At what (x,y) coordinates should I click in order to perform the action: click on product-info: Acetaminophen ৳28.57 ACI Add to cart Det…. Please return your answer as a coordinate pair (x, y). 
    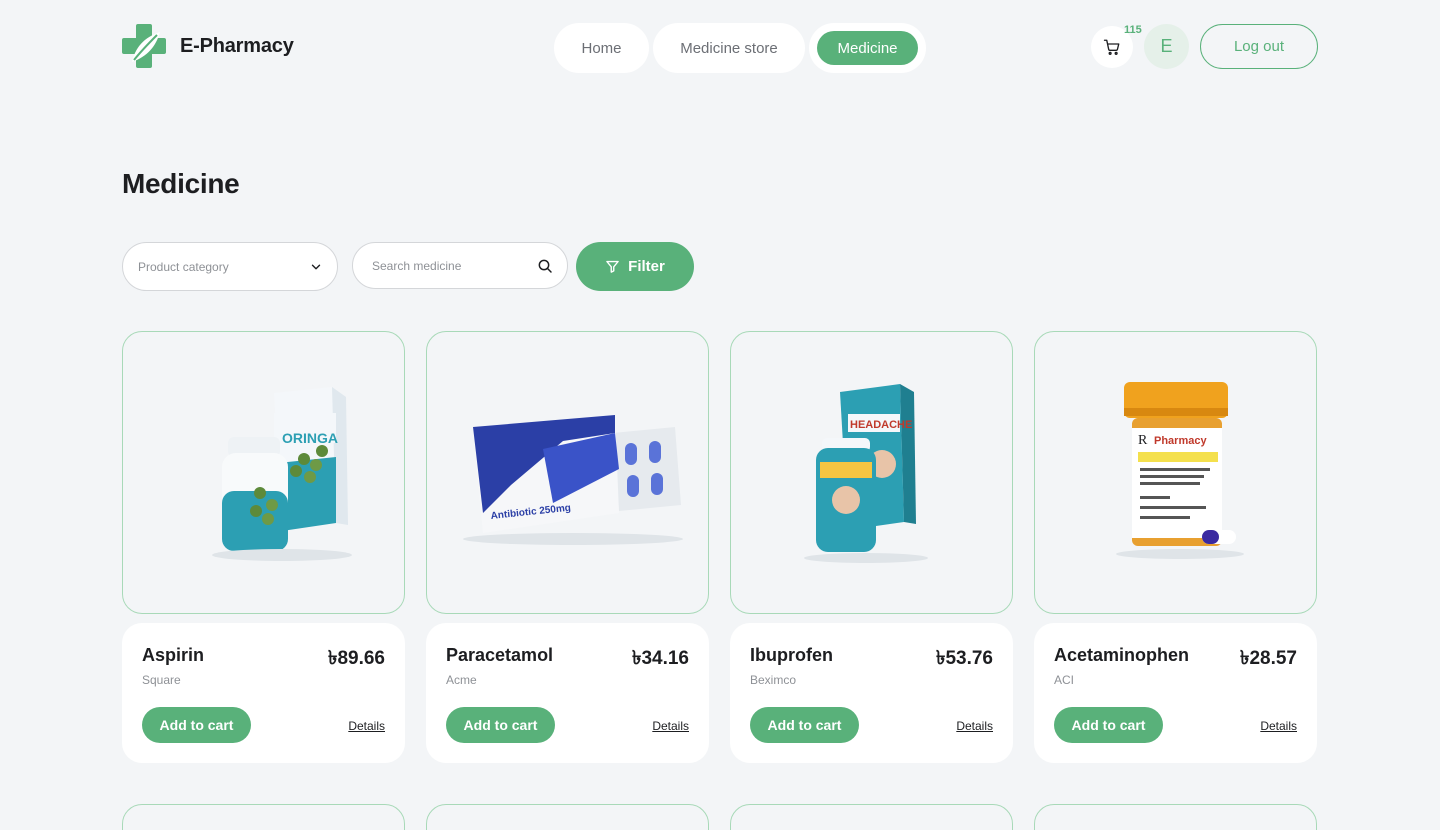
    Looking at the image, I should click on (1175, 693).